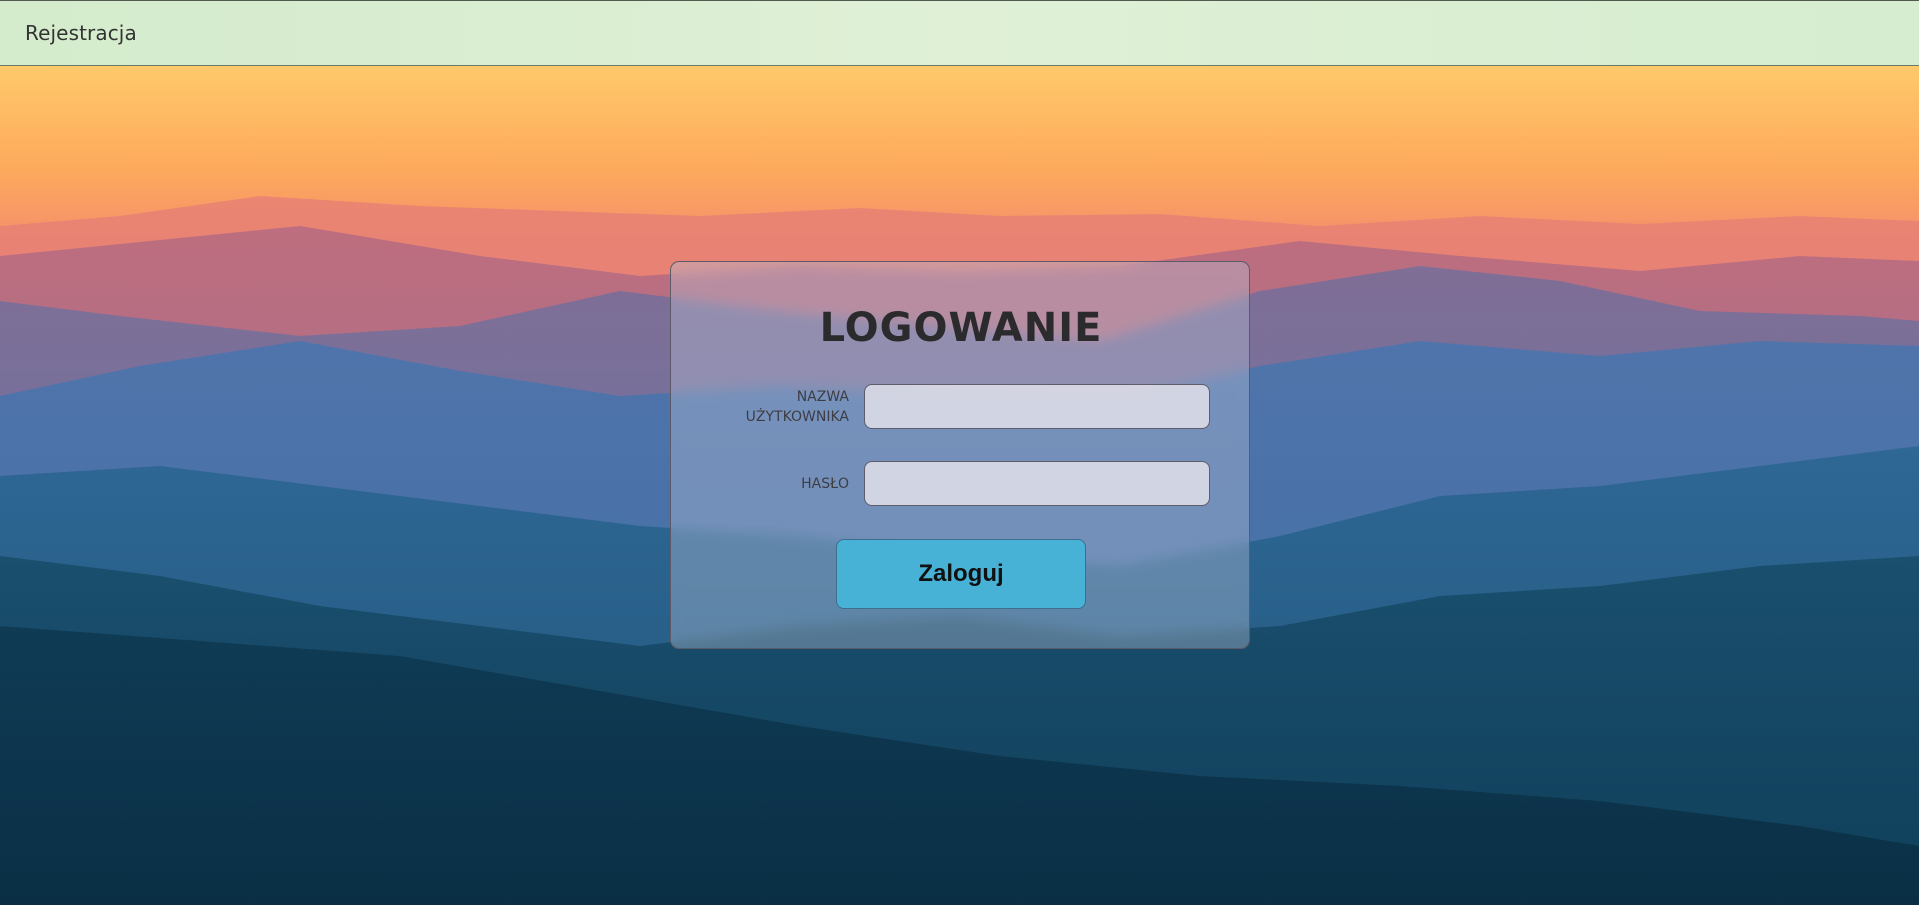 This screenshot has width=1919, height=905. Describe the element at coordinates (797, 407) in the screenshot. I see `username-label: NAZWA UŻYTKOWNIKA` at that location.